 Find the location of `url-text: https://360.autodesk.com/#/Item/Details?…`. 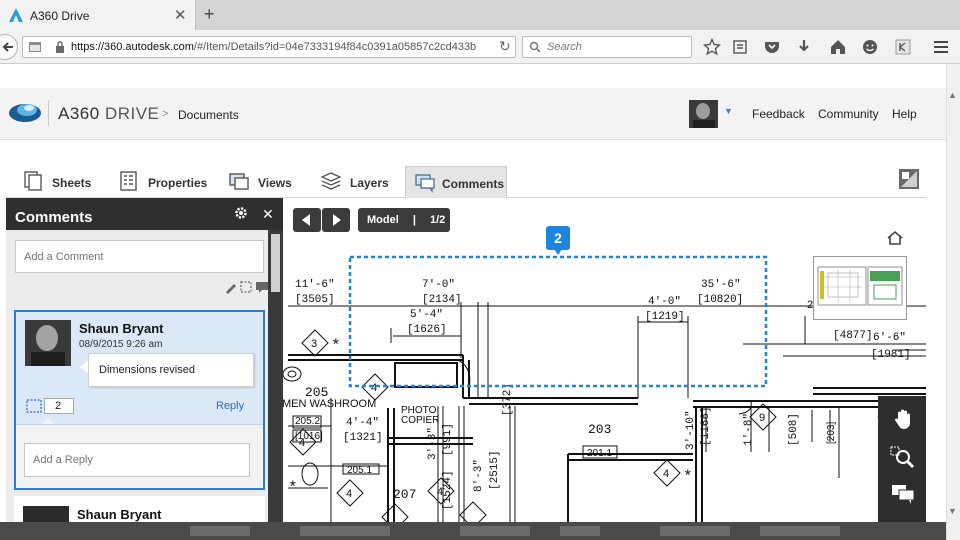

url-text: https://360.autodesk.com/#/Item/Details?… is located at coordinates (286, 47).